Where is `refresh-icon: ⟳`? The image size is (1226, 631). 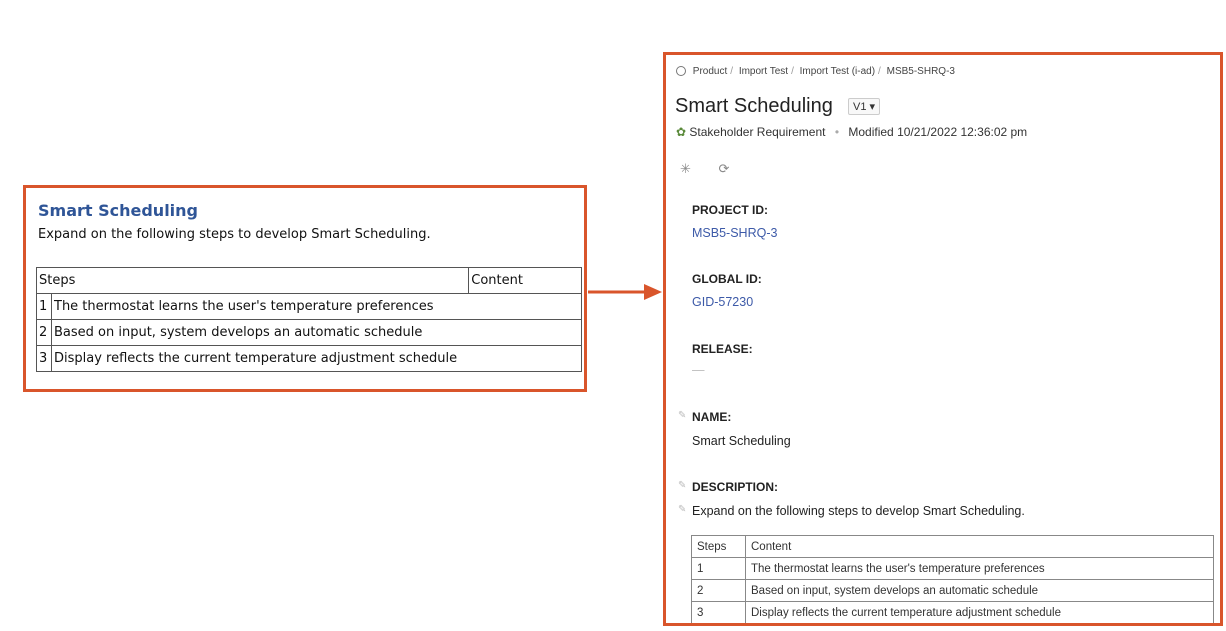 refresh-icon: ⟳ is located at coordinates (724, 168).